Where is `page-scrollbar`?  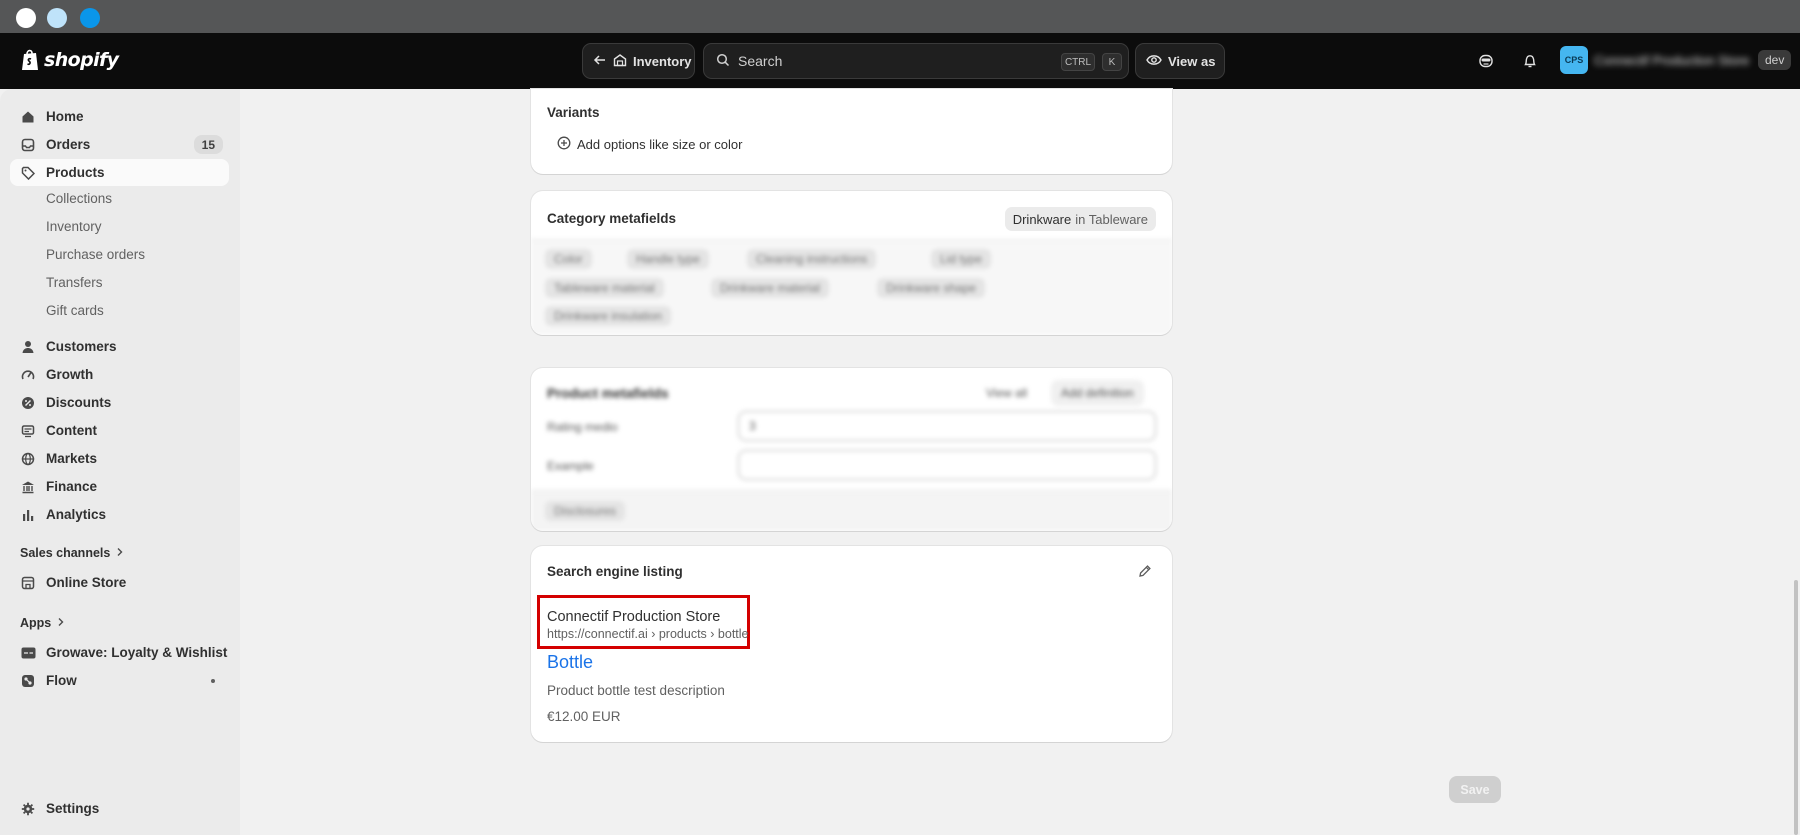 page-scrollbar is located at coordinates (1796, 707).